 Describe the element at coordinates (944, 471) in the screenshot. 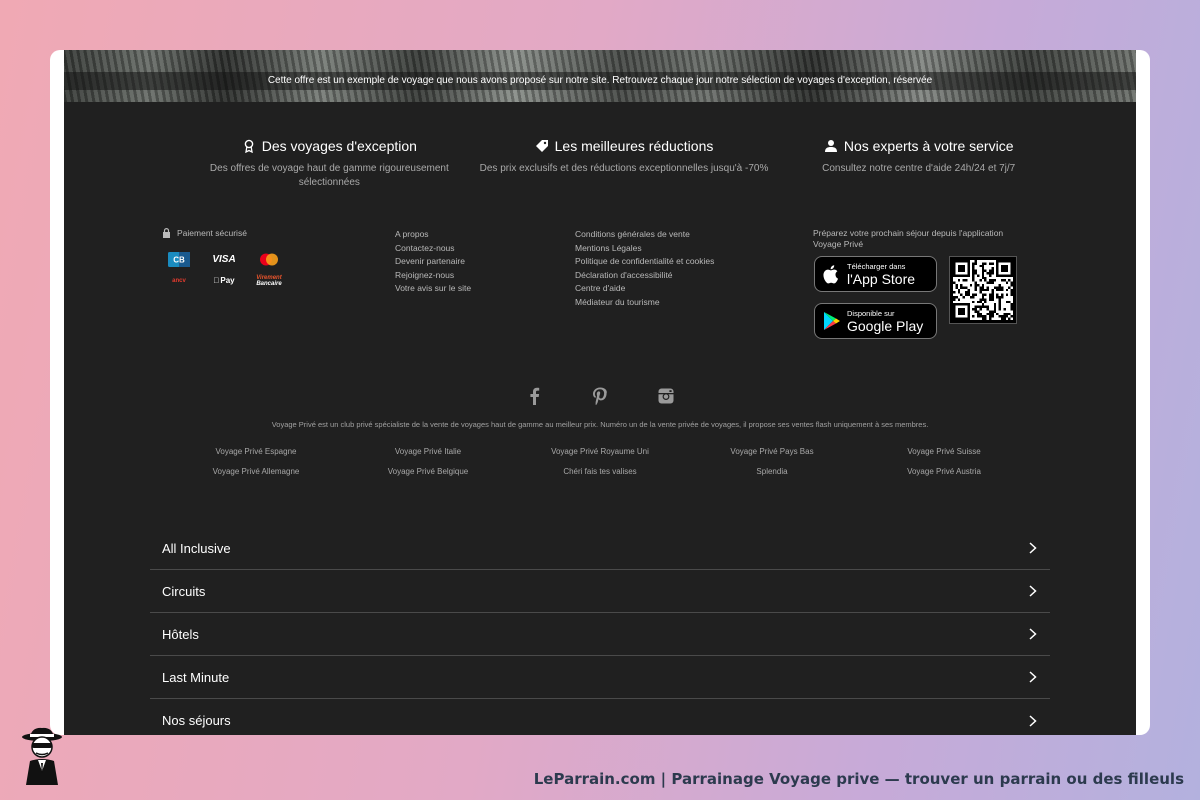

I see `country-link-austria: Voyage Privé Austria` at that location.